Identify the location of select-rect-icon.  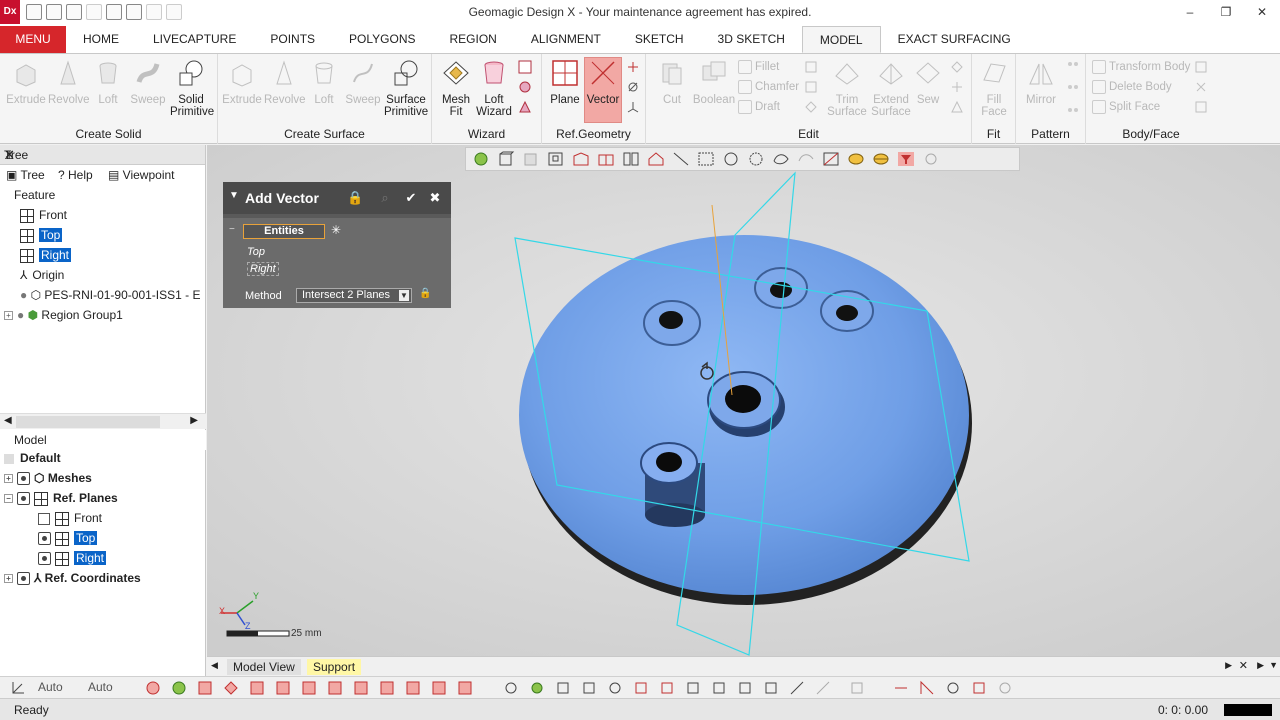
(706, 159).